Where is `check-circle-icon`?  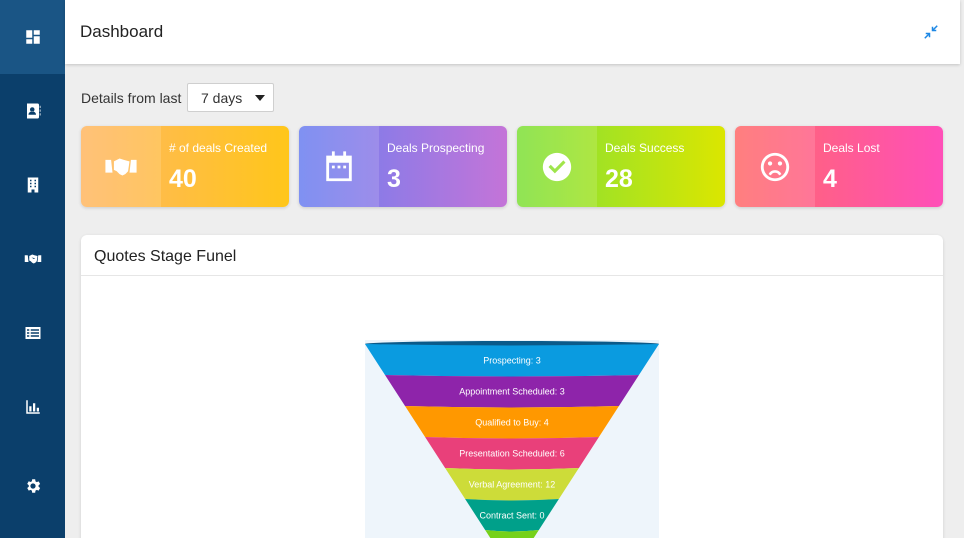 check-circle-icon is located at coordinates (557, 166).